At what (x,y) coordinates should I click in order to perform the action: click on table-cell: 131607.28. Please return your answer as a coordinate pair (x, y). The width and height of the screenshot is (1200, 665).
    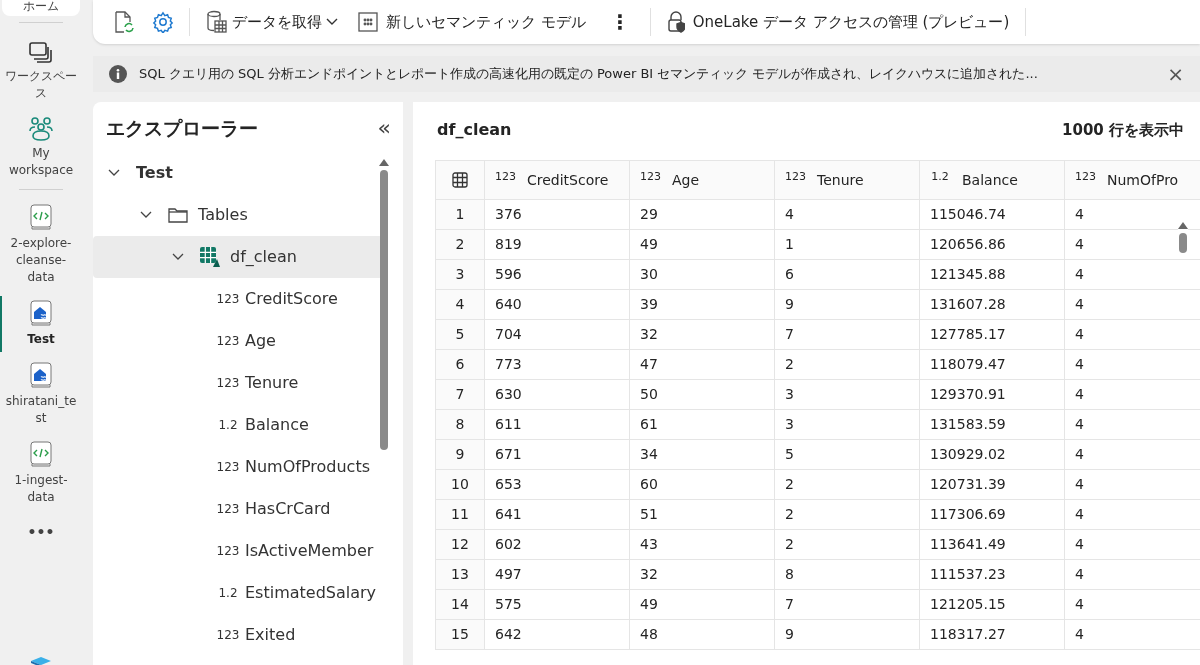
    Looking at the image, I should click on (992, 305).